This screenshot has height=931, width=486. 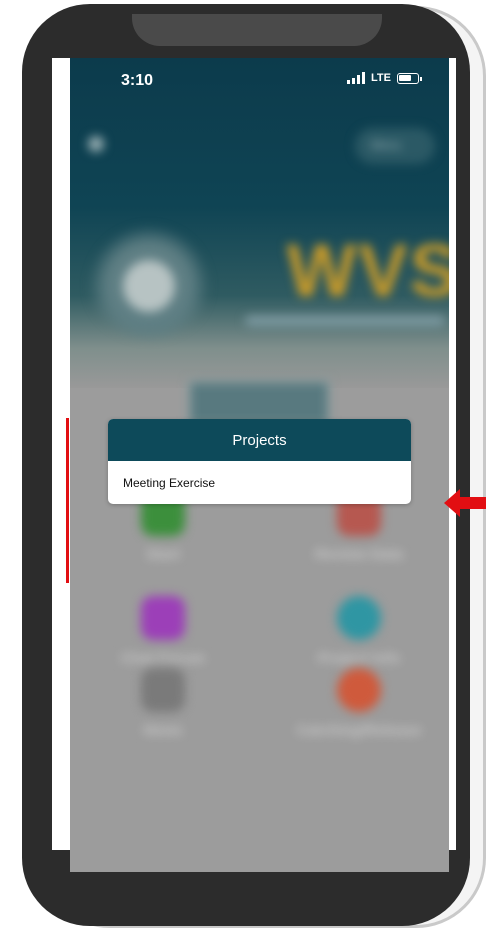 I want to click on projects-dialog: Projects Meeting Exercise, so click(x=259, y=461).